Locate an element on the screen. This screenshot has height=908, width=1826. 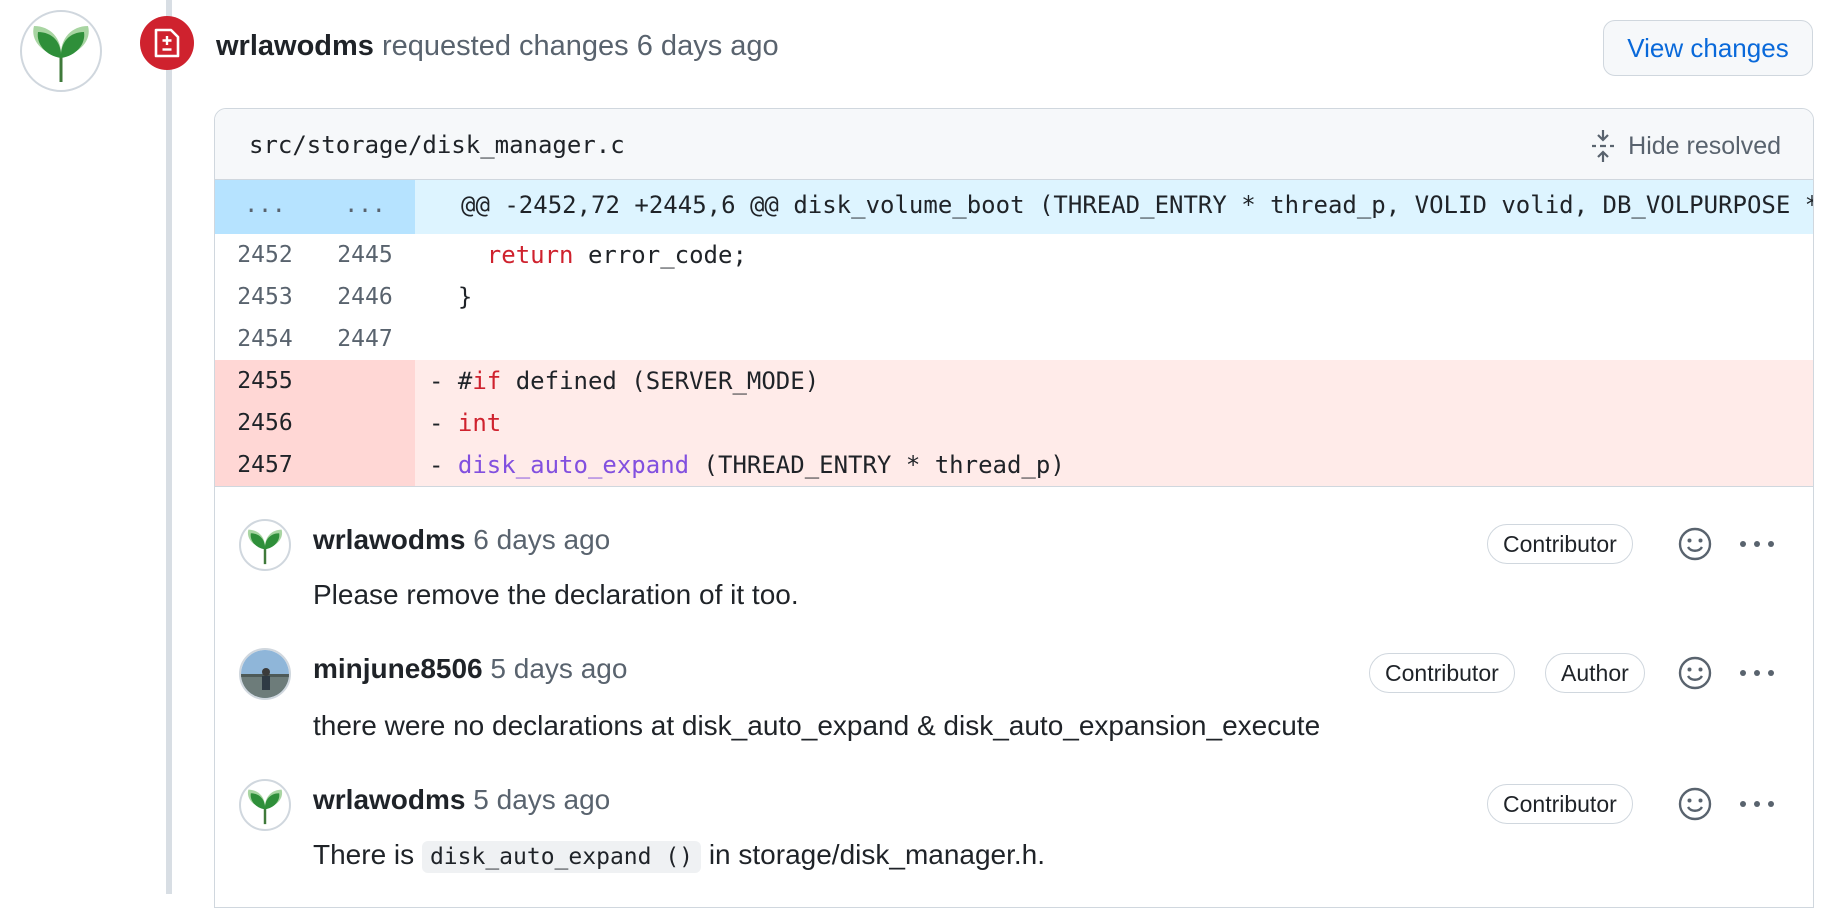
author-badge: Author is located at coordinates (1595, 673).